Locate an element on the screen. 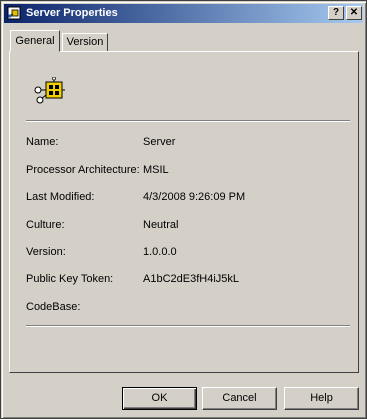 Image resolution: width=367 pixels, height=419 pixels. public-key-token-value: A1bC2dE3fH4iJ5kL is located at coordinates (191, 279).